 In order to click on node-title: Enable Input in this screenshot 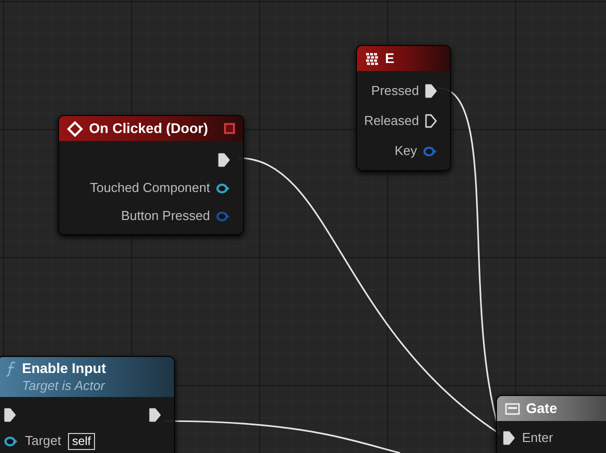, I will do `click(64, 369)`.